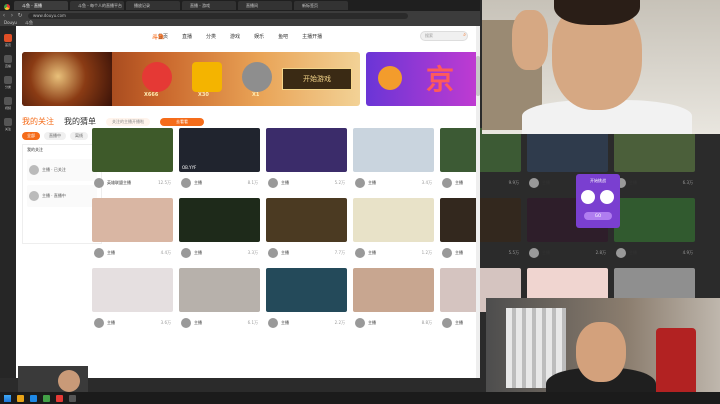 The height and width of the screenshot is (404, 720). Describe the element at coordinates (38, 121) in the screenshot. I see `tab-my-follow: 我的关注` at that location.